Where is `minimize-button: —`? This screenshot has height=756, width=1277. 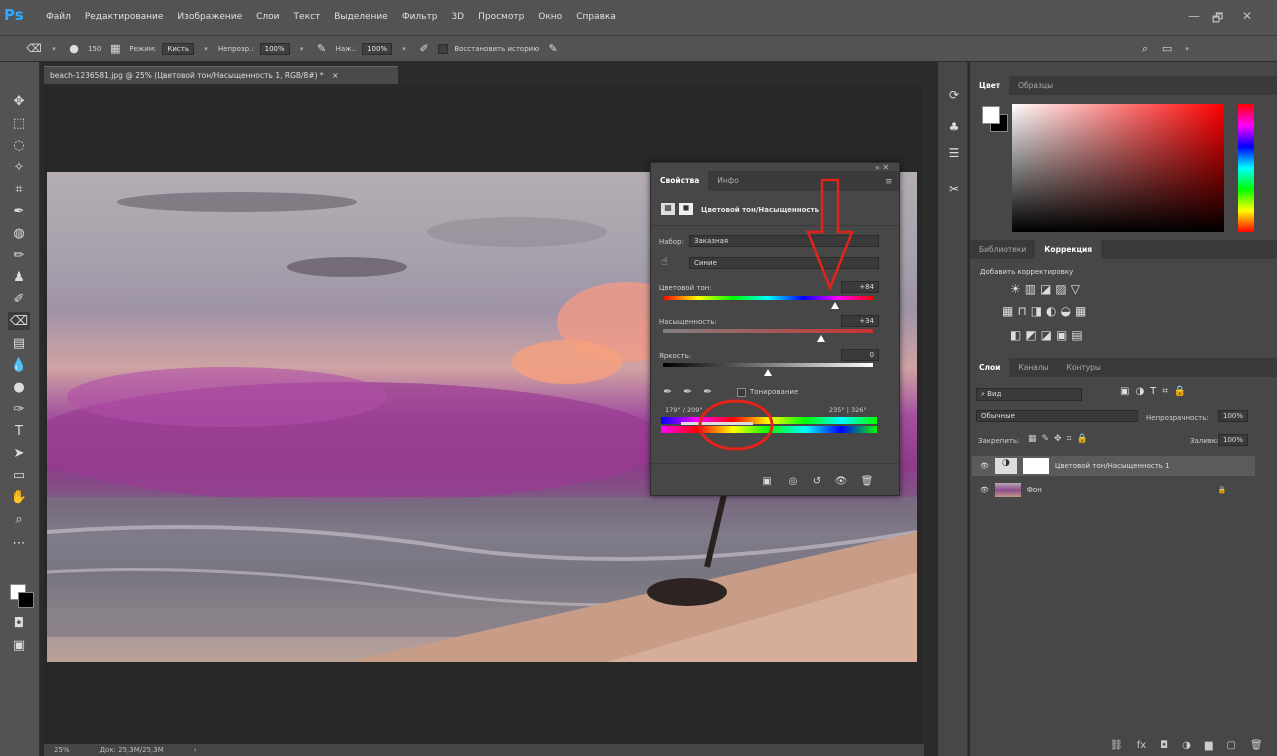
minimize-button: — is located at coordinates (1194, 16).